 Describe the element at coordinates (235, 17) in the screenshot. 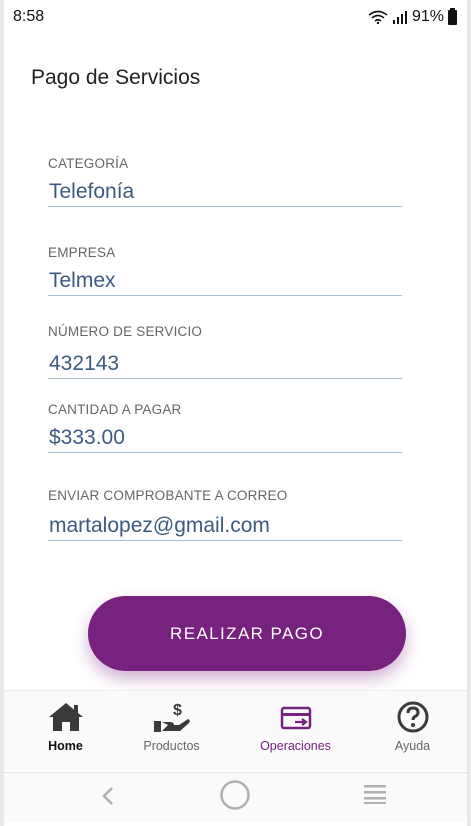

I see `status-bar: 8:58 91%` at that location.